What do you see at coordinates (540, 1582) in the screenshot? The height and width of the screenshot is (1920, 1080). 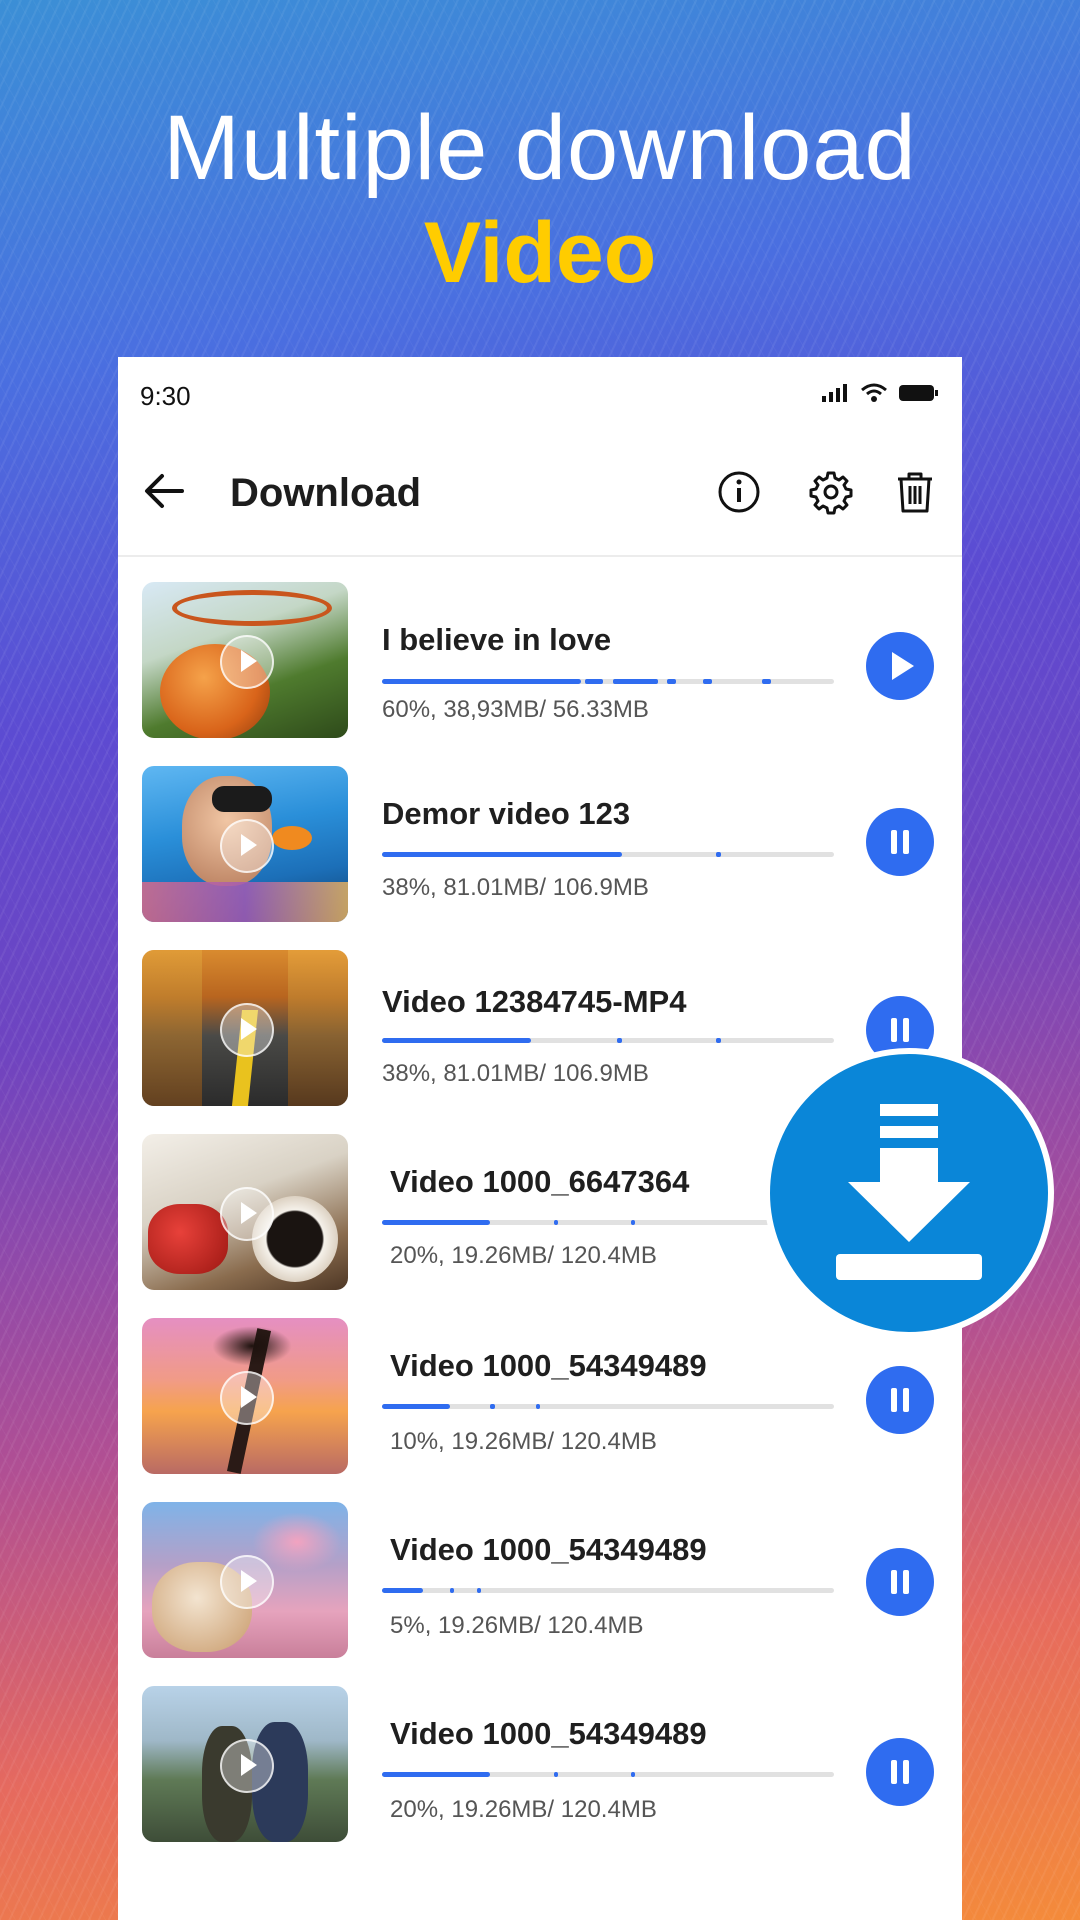 I see `download-item: Video 1000_54349489 5%, 19.26MB/ 120.4MB` at bounding box center [540, 1582].